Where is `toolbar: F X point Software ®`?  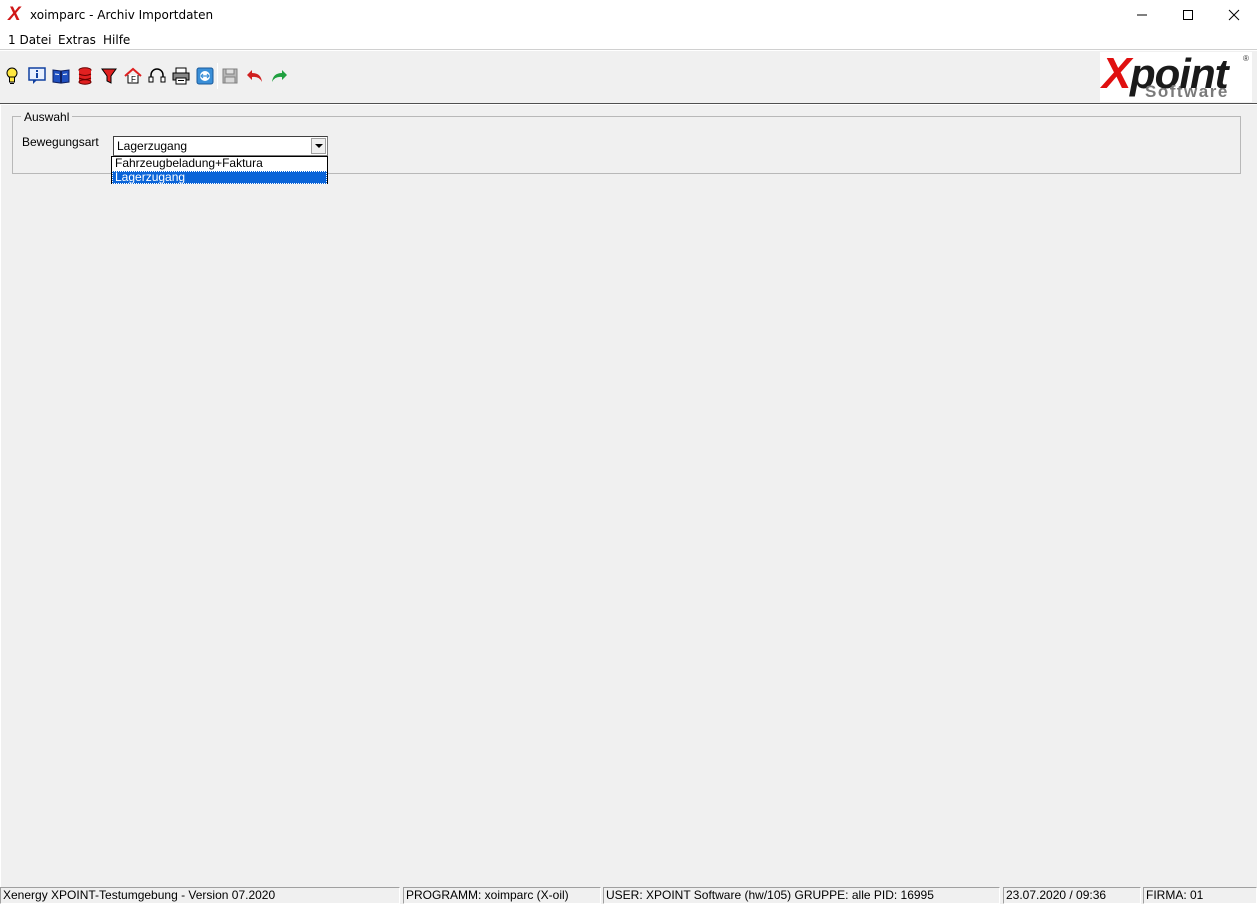
toolbar: F X point Software ® is located at coordinates (628, 77).